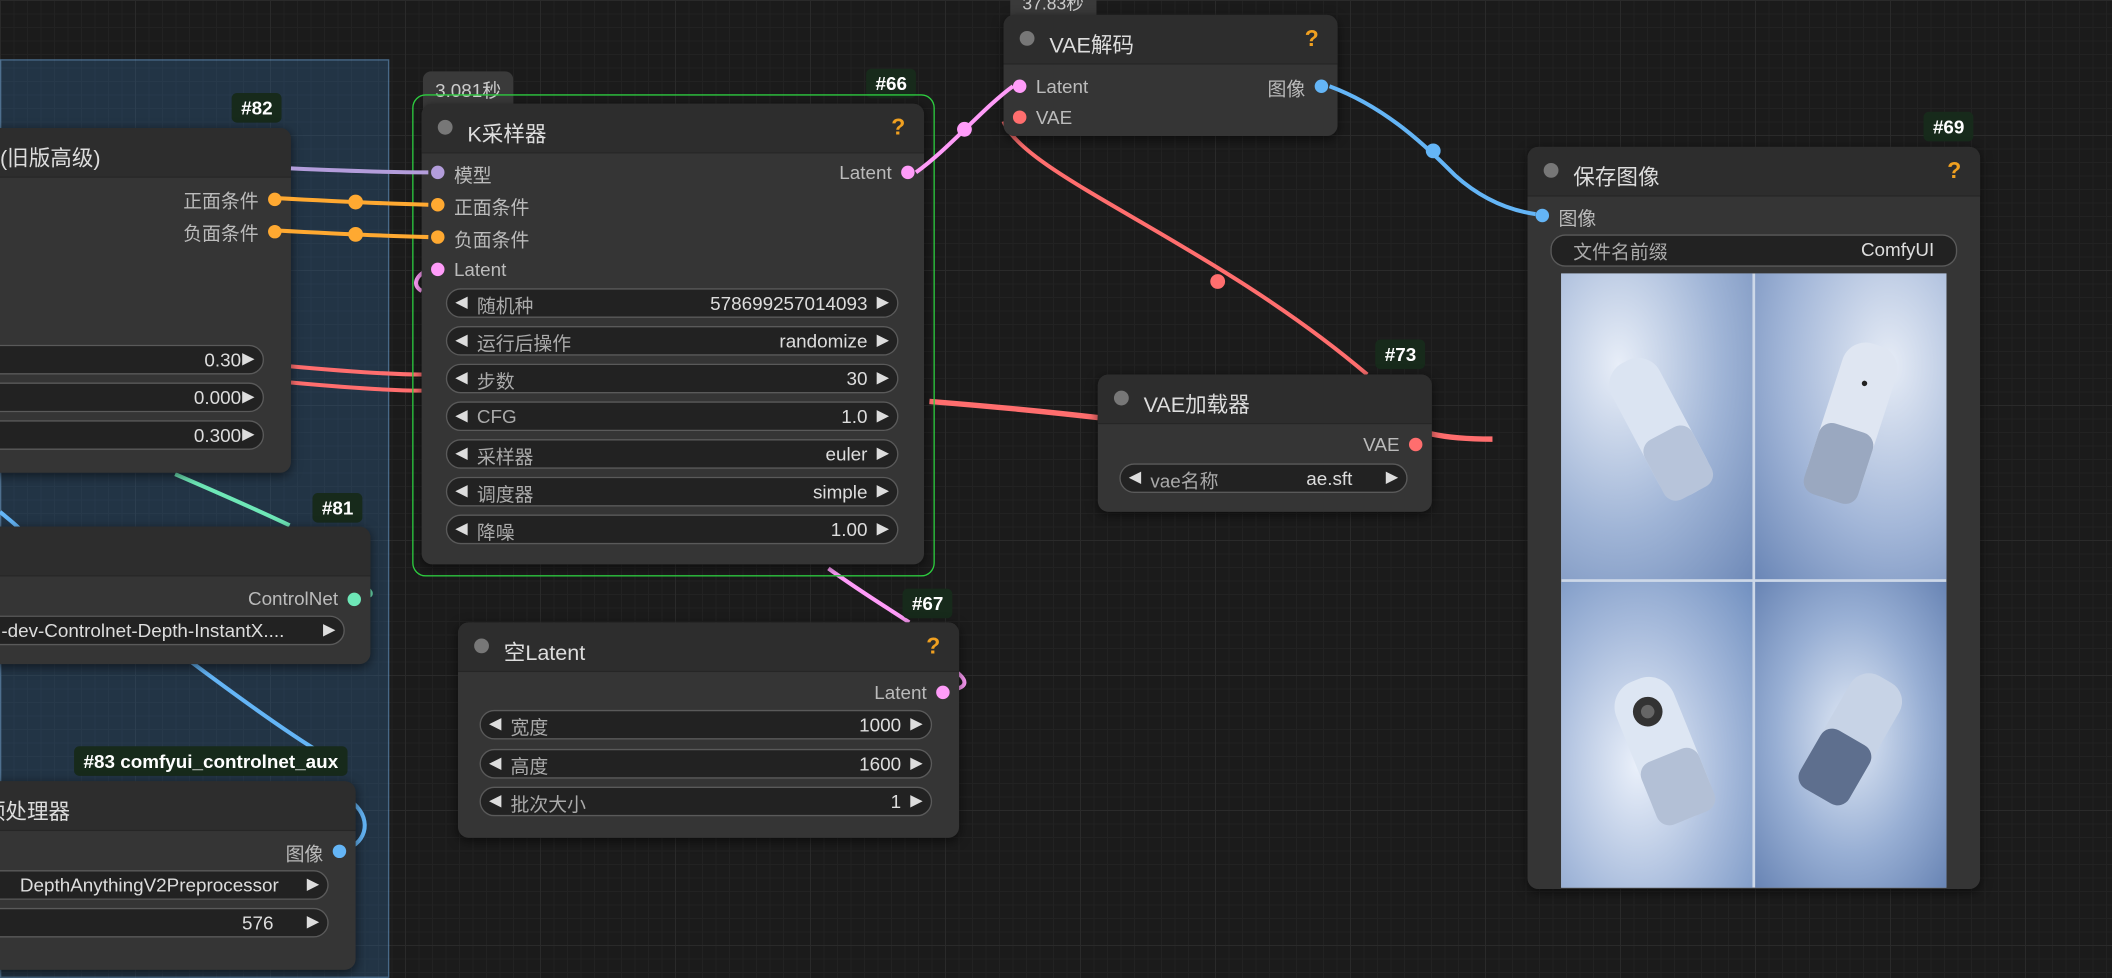  What do you see at coordinates (359, 170) in the screenshot?
I see `wire-model` at bounding box center [359, 170].